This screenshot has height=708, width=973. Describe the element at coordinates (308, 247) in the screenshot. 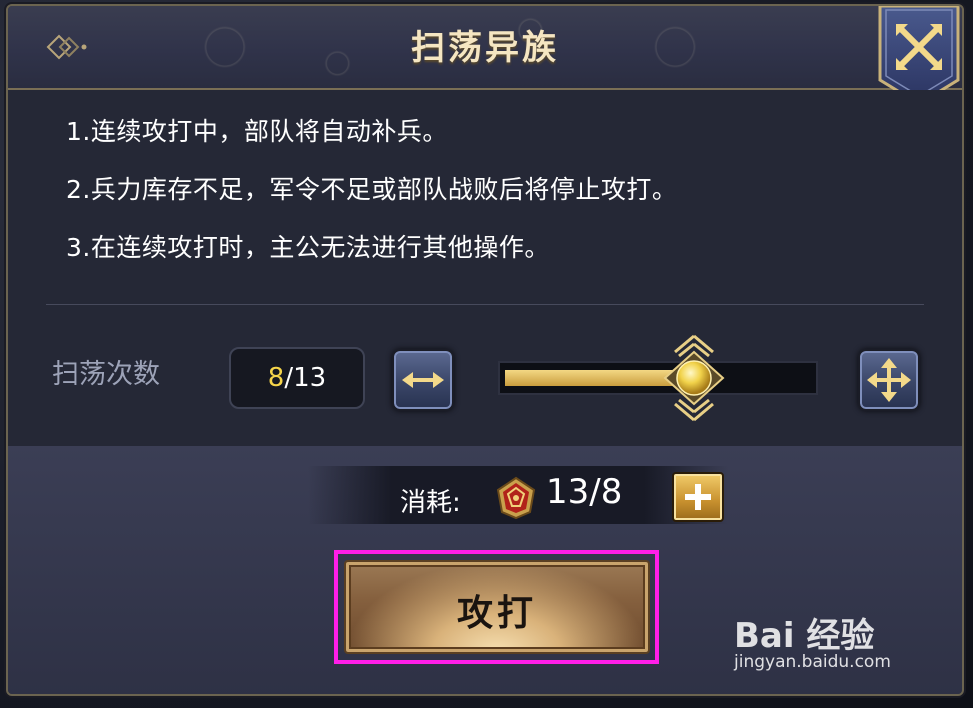

I see `rule-text-3: 3.在连续攻打时，主公无法进行其他操作。` at that location.